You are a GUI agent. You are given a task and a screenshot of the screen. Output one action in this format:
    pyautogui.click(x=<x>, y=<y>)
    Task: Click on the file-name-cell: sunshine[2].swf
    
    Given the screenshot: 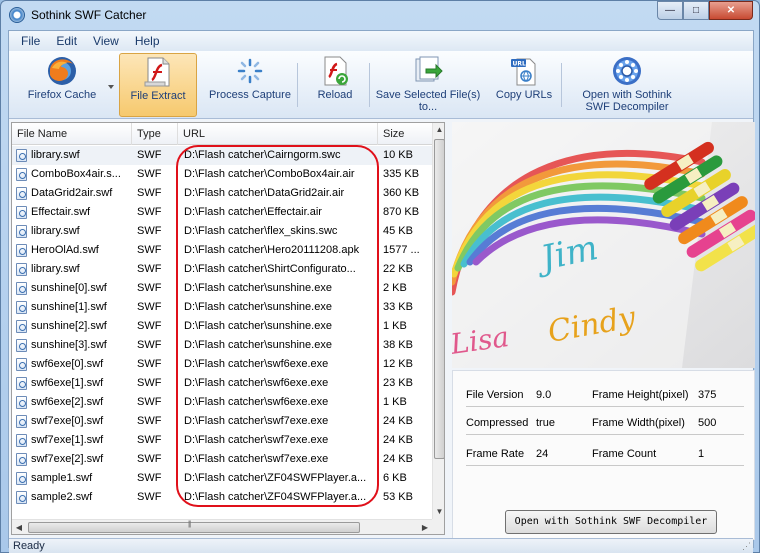 What is the action you would take?
    pyautogui.click(x=69, y=326)
    